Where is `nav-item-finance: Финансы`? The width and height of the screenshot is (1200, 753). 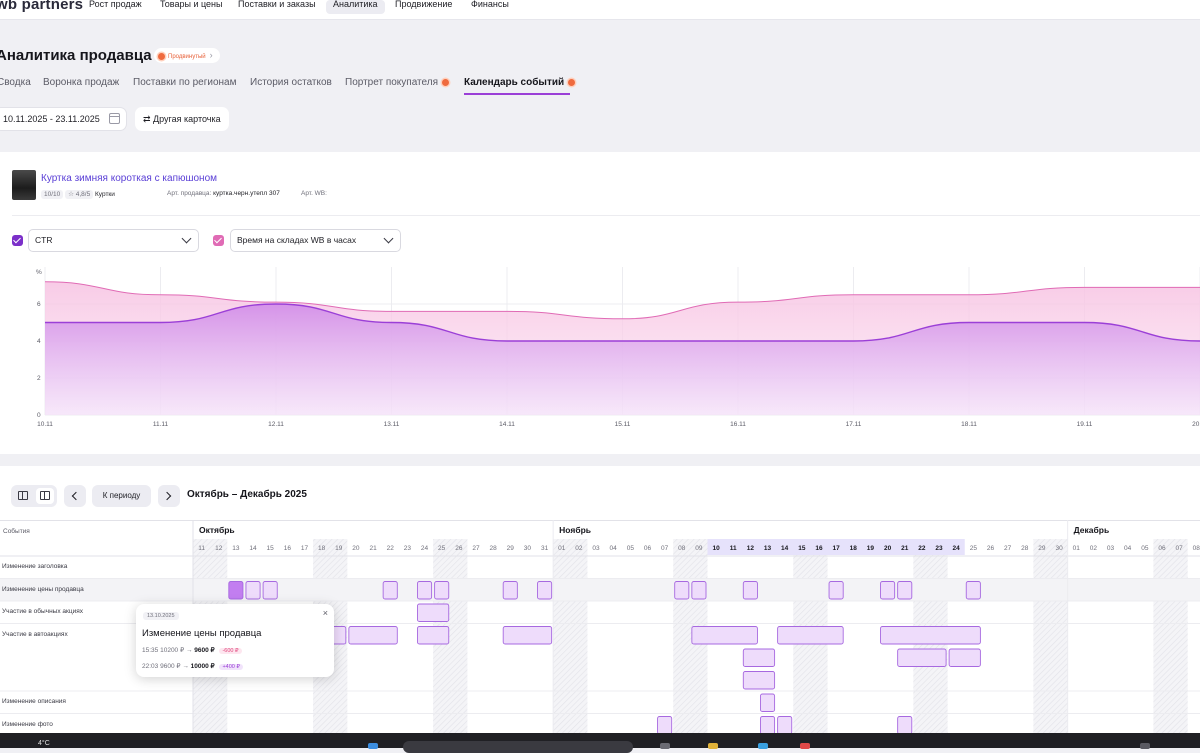 nav-item-finance: Финансы is located at coordinates (490, 7).